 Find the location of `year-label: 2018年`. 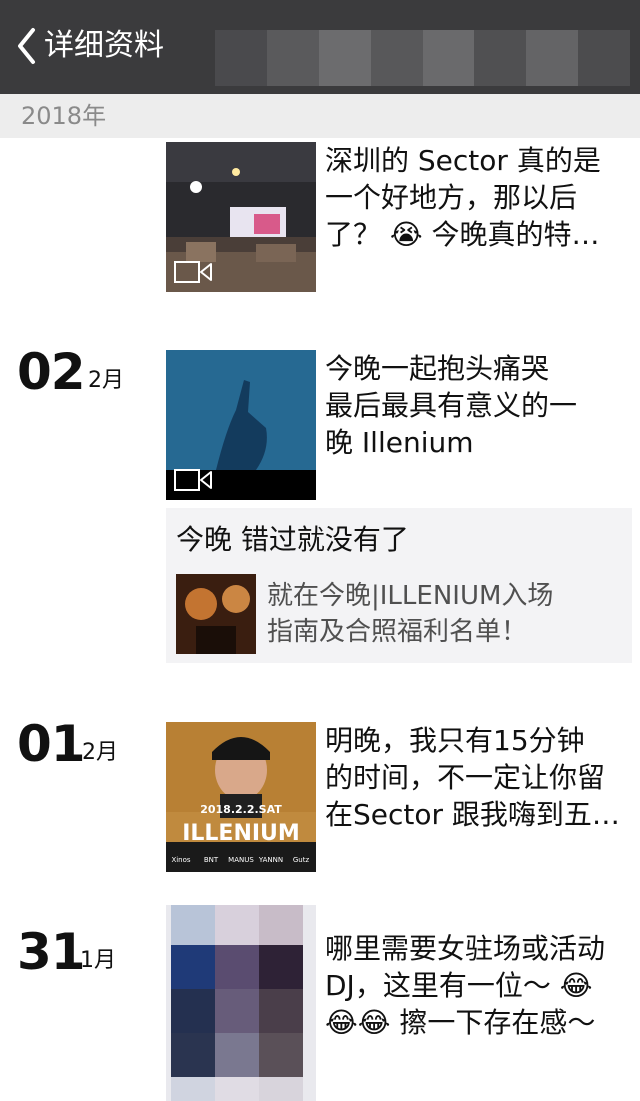

year-label: 2018年 is located at coordinates (64, 116).